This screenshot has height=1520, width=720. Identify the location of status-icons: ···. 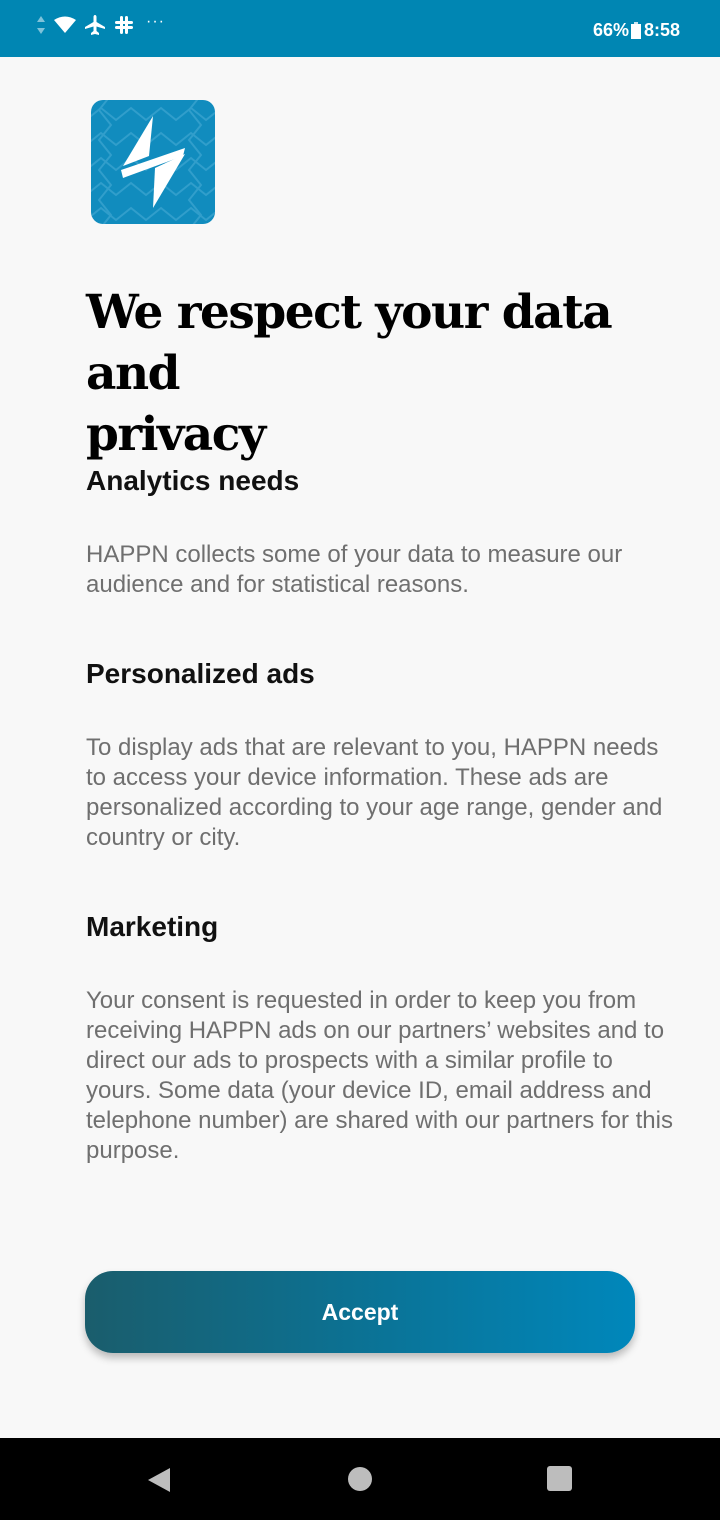
(100, 24).